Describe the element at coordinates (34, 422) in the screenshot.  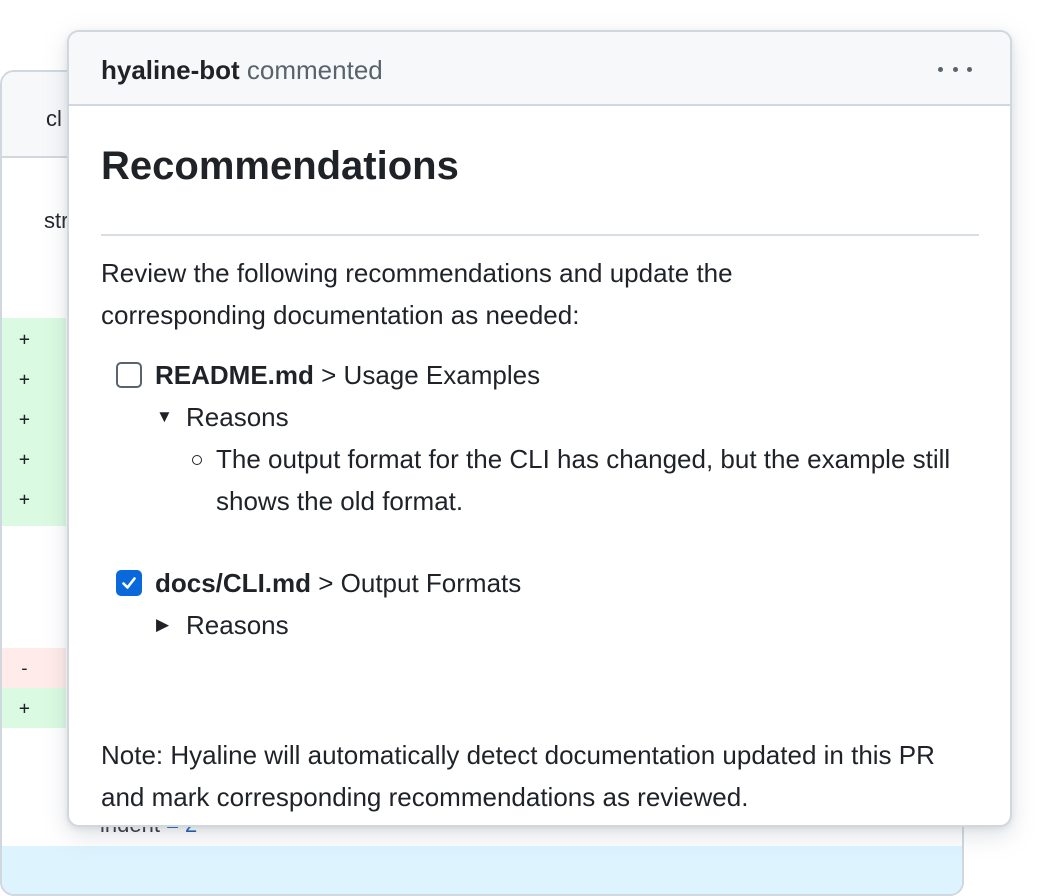
I see `diff-added-lines: + + + + +` at that location.